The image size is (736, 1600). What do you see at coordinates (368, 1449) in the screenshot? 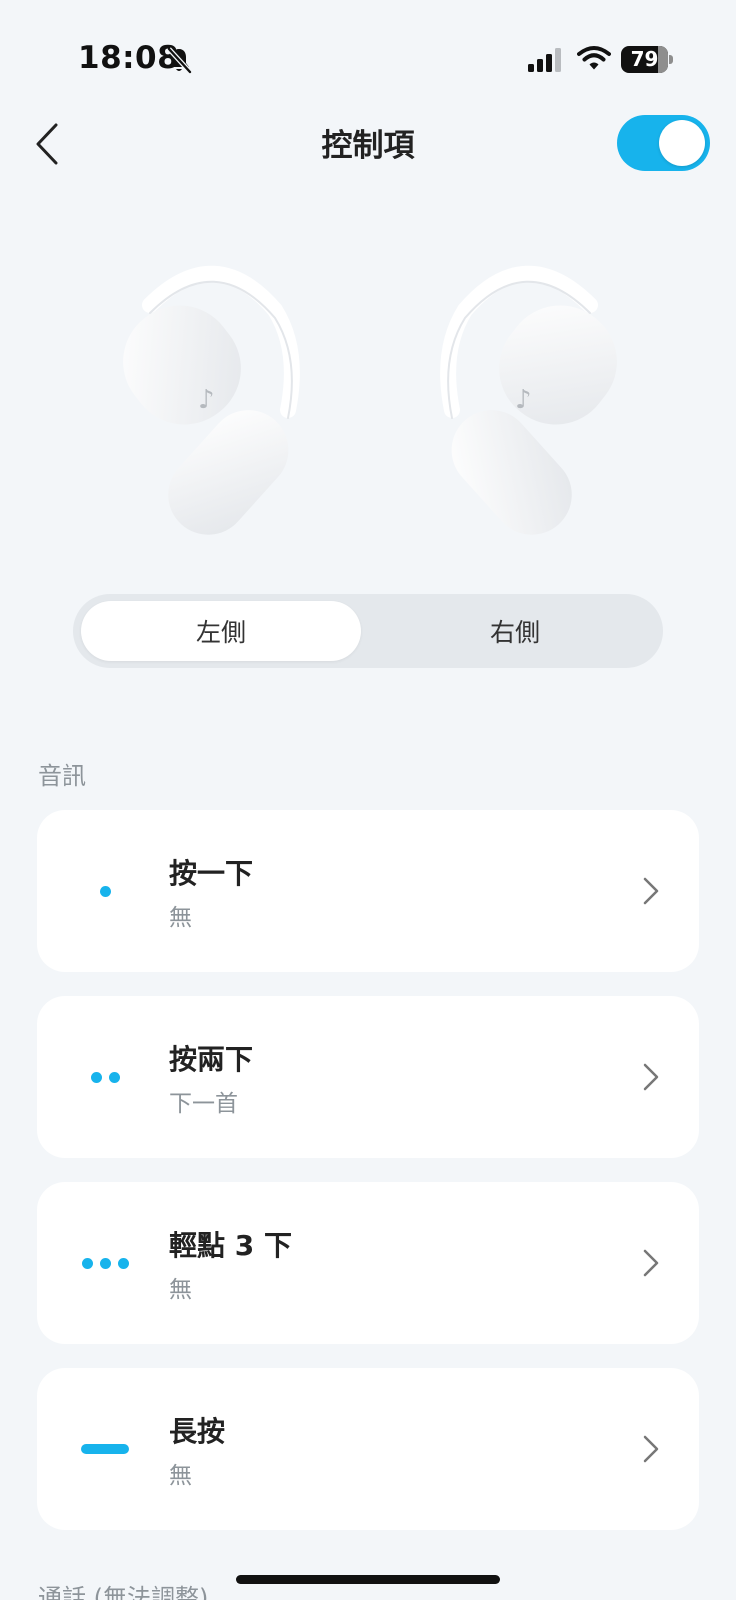
I see `control-row-long-press: 長按 無` at bounding box center [368, 1449].